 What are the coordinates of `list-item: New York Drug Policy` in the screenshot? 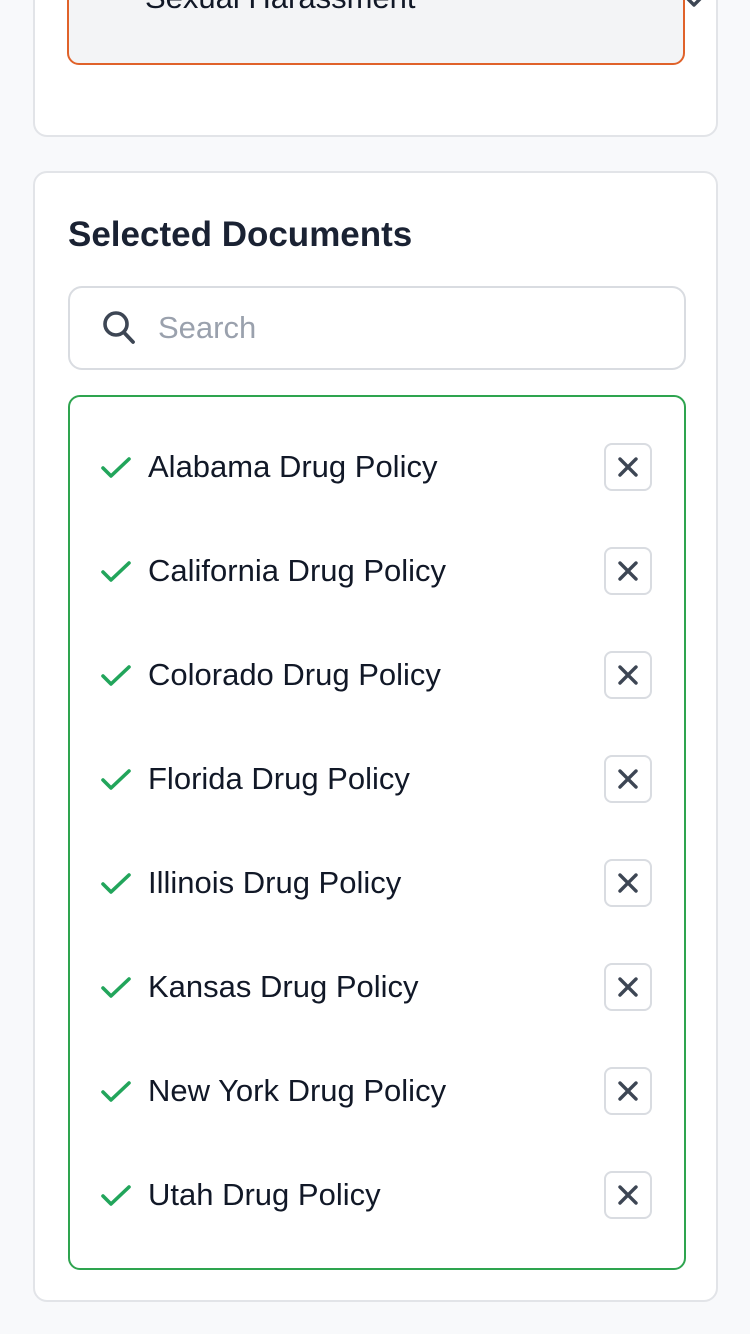 It's located at (377, 1095).